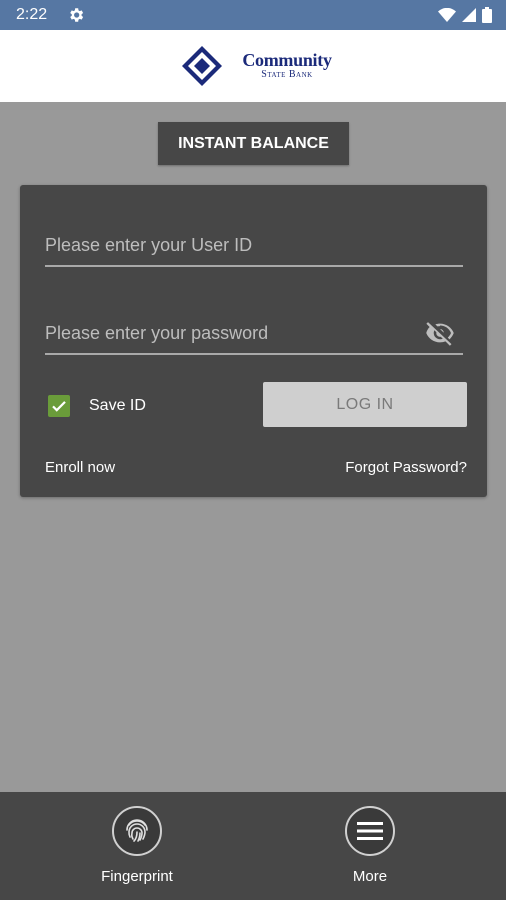 This screenshot has height=900, width=506. What do you see at coordinates (59, 406) in the screenshot?
I see `save-id-checkbox` at bounding box center [59, 406].